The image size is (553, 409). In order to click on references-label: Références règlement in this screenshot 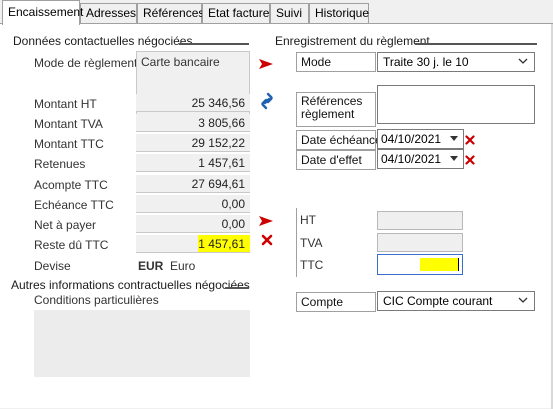, I will do `click(336, 109)`.